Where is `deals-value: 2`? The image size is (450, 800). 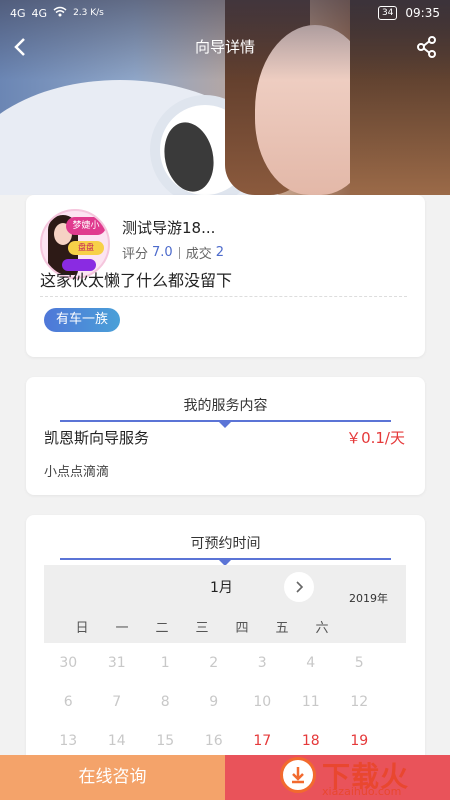 deals-value: 2 is located at coordinates (219, 252).